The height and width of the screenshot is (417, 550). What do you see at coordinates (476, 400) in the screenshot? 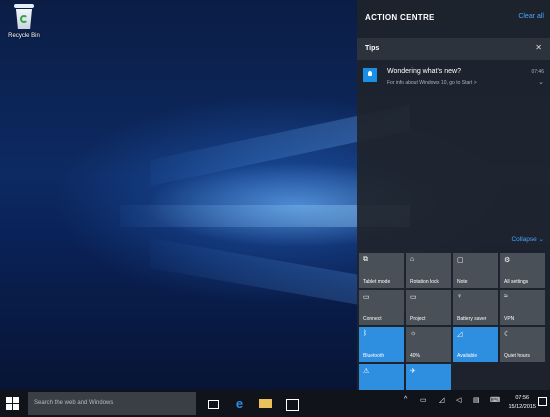
I see `message-icon: ▤` at bounding box center [476, 400].